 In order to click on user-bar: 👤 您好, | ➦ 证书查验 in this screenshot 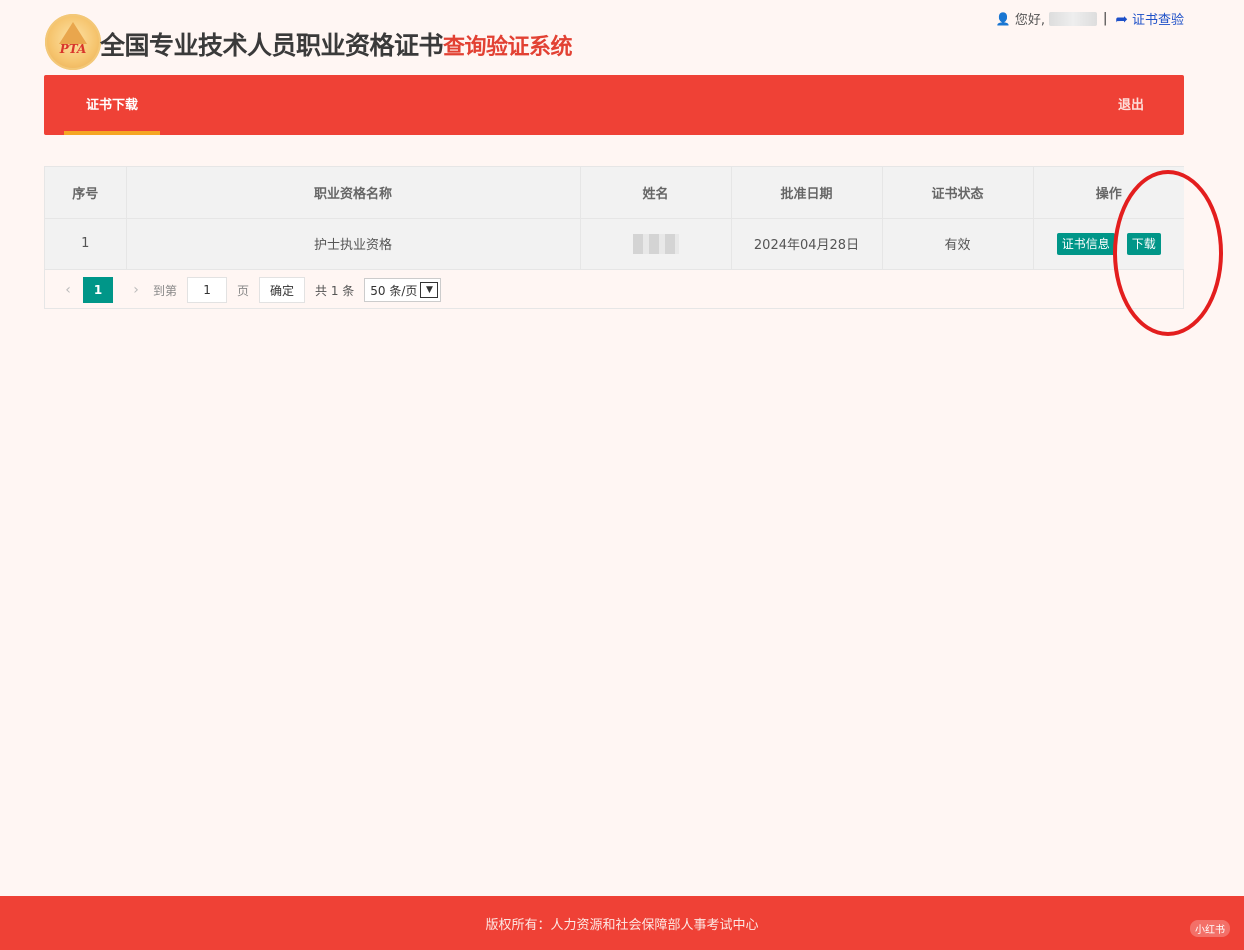, I will do `click(1089, 19)`.